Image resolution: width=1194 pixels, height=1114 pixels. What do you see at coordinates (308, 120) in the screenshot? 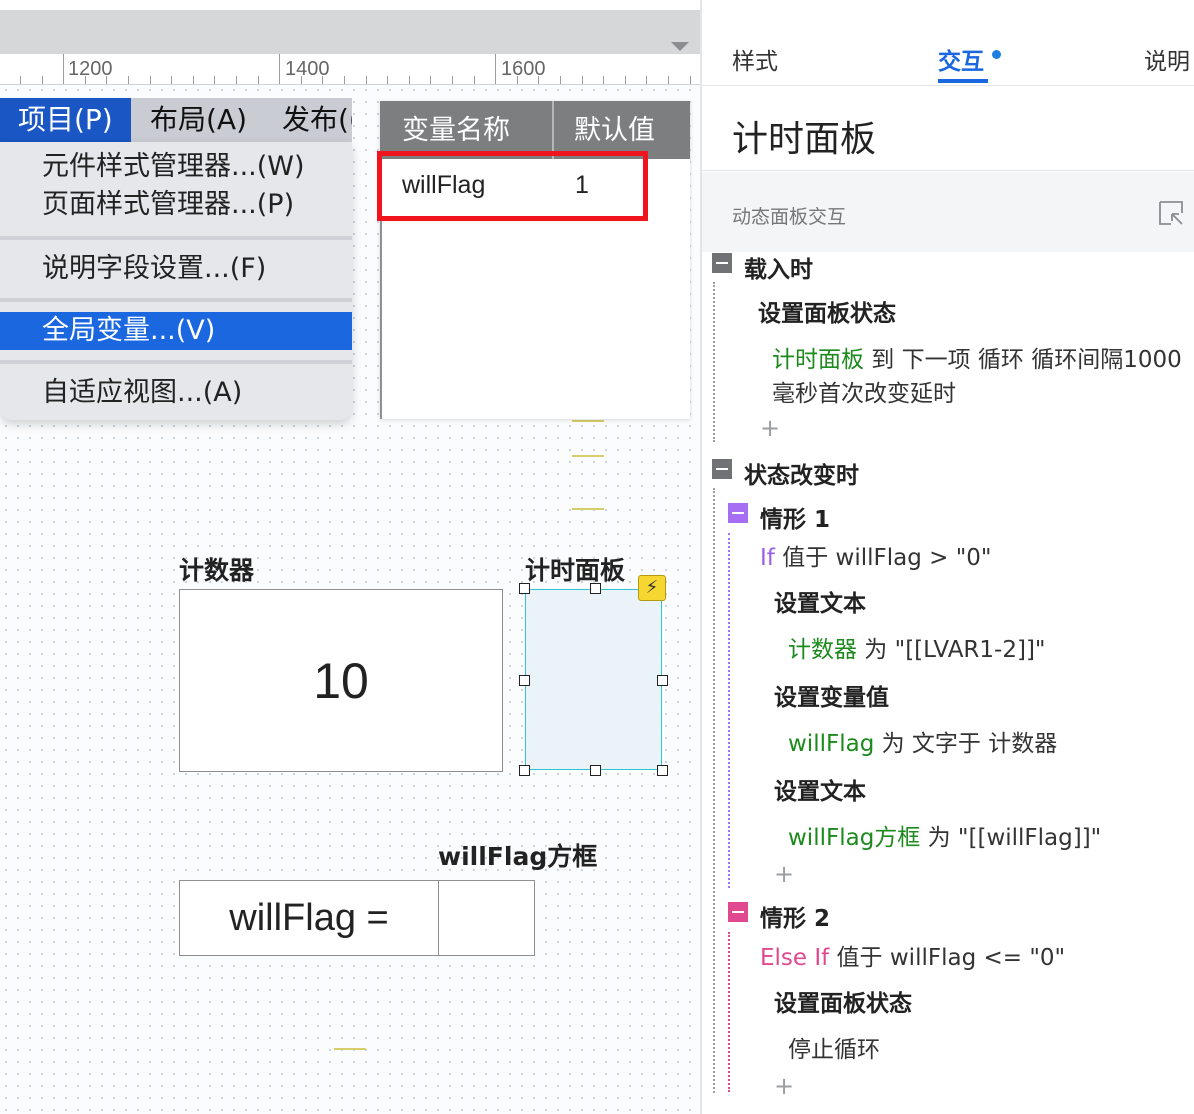
I see `menu-publish: 发布((` at bounding box center [308, 120].